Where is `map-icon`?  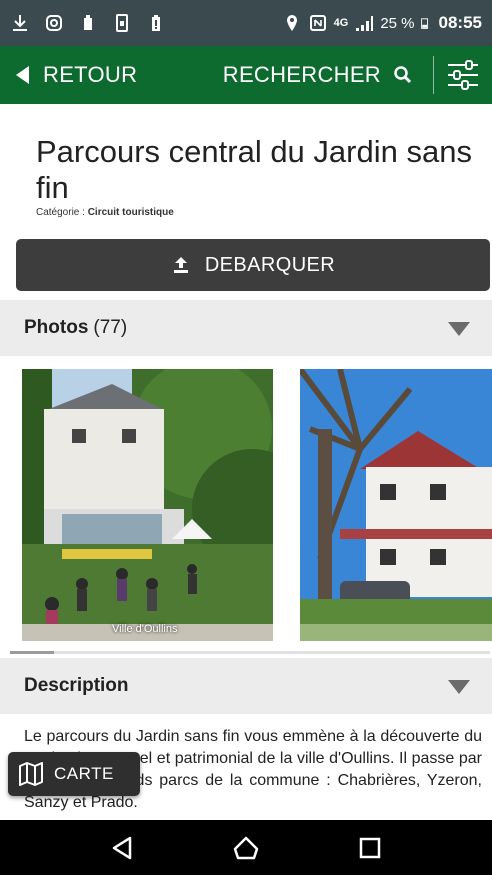 map-icon is located at coordinates (31, 774).